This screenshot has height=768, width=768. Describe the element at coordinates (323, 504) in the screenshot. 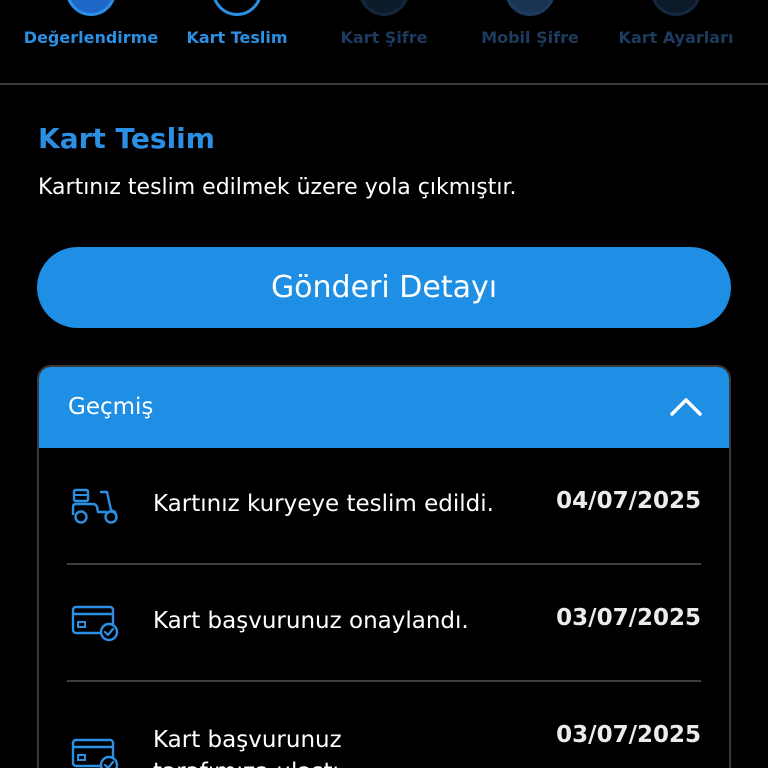

I see `history-item-text: Kartınız kuryeye teslim edildi.` at that location.